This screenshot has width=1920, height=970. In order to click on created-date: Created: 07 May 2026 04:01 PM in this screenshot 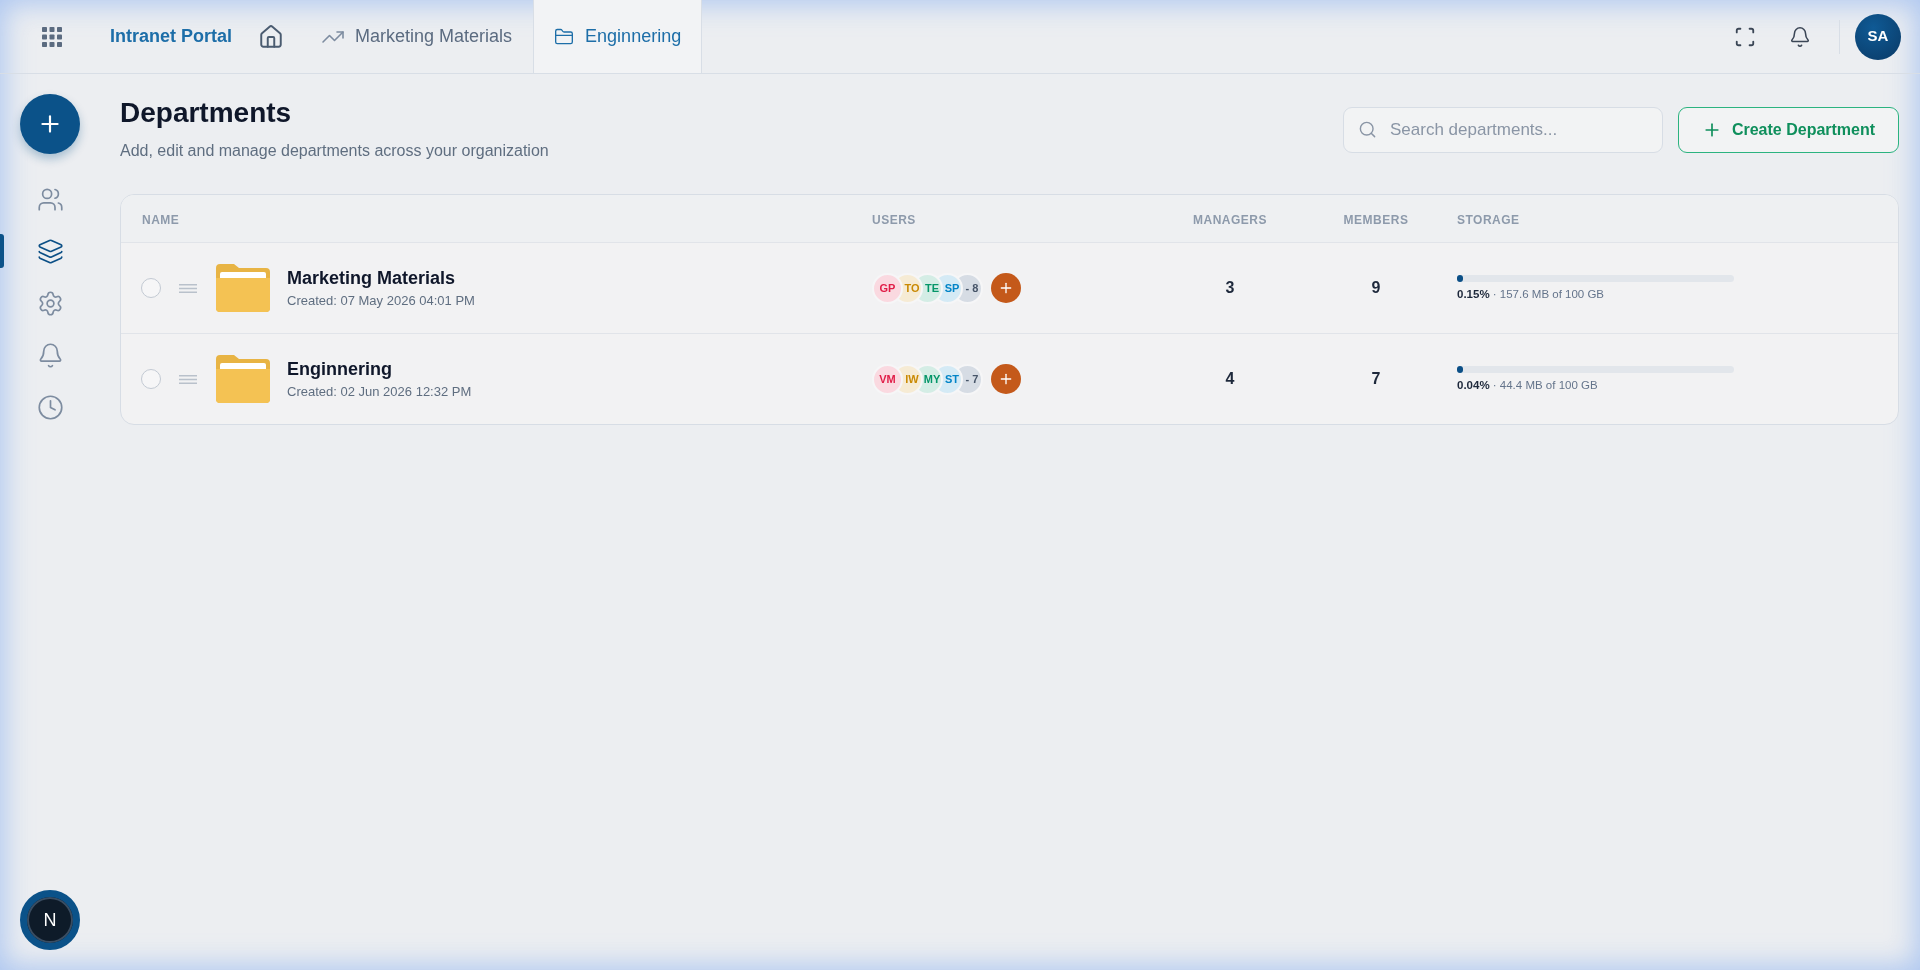, I will do `click(381, 301)`.